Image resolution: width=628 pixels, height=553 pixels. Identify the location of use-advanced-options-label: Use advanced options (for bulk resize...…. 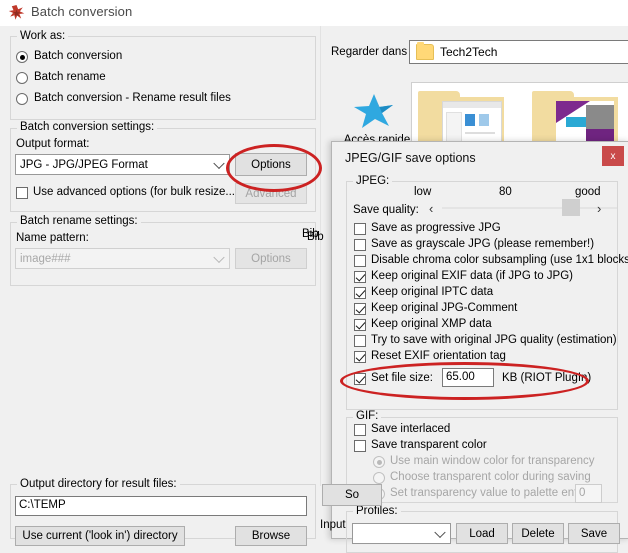
(136, 192).